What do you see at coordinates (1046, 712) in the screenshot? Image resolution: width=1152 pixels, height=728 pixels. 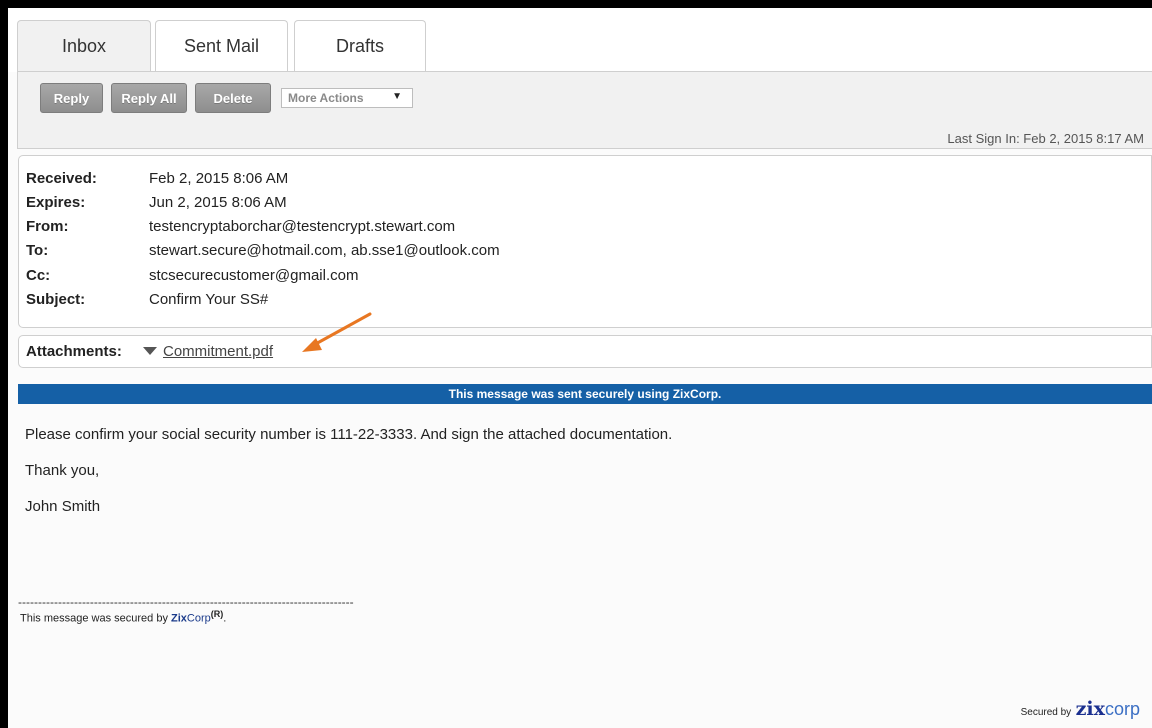 I see `secured-by-label: Secured by` at bounding box center [1046, 712].